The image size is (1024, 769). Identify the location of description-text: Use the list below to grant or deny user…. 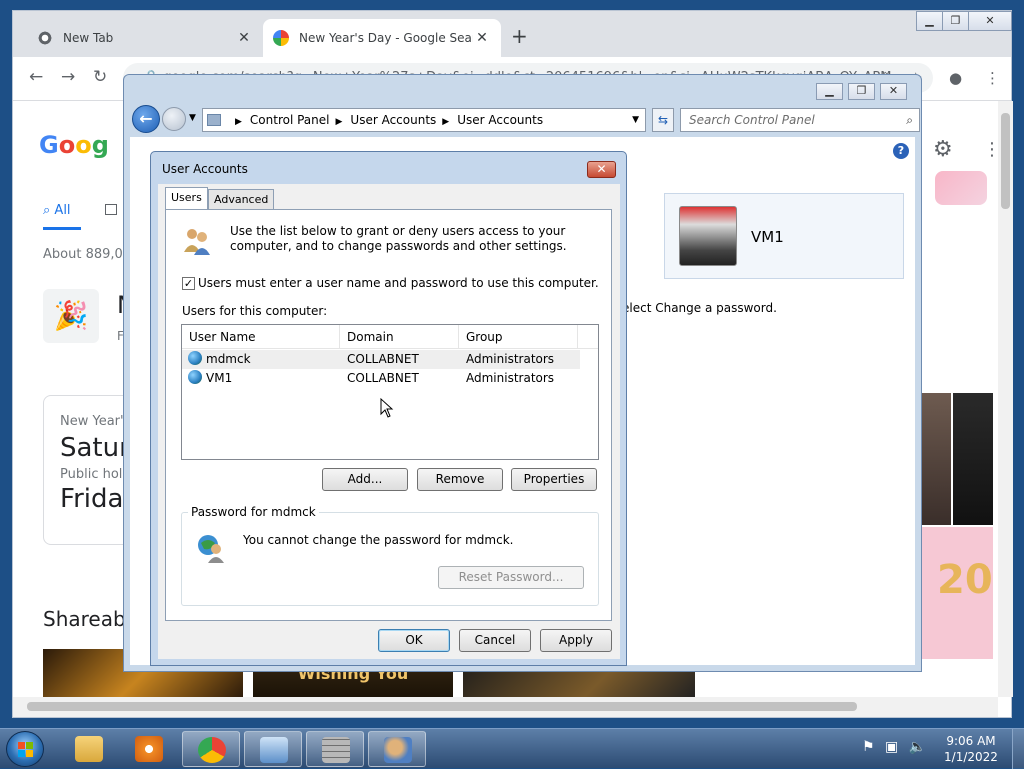
(398, 238).